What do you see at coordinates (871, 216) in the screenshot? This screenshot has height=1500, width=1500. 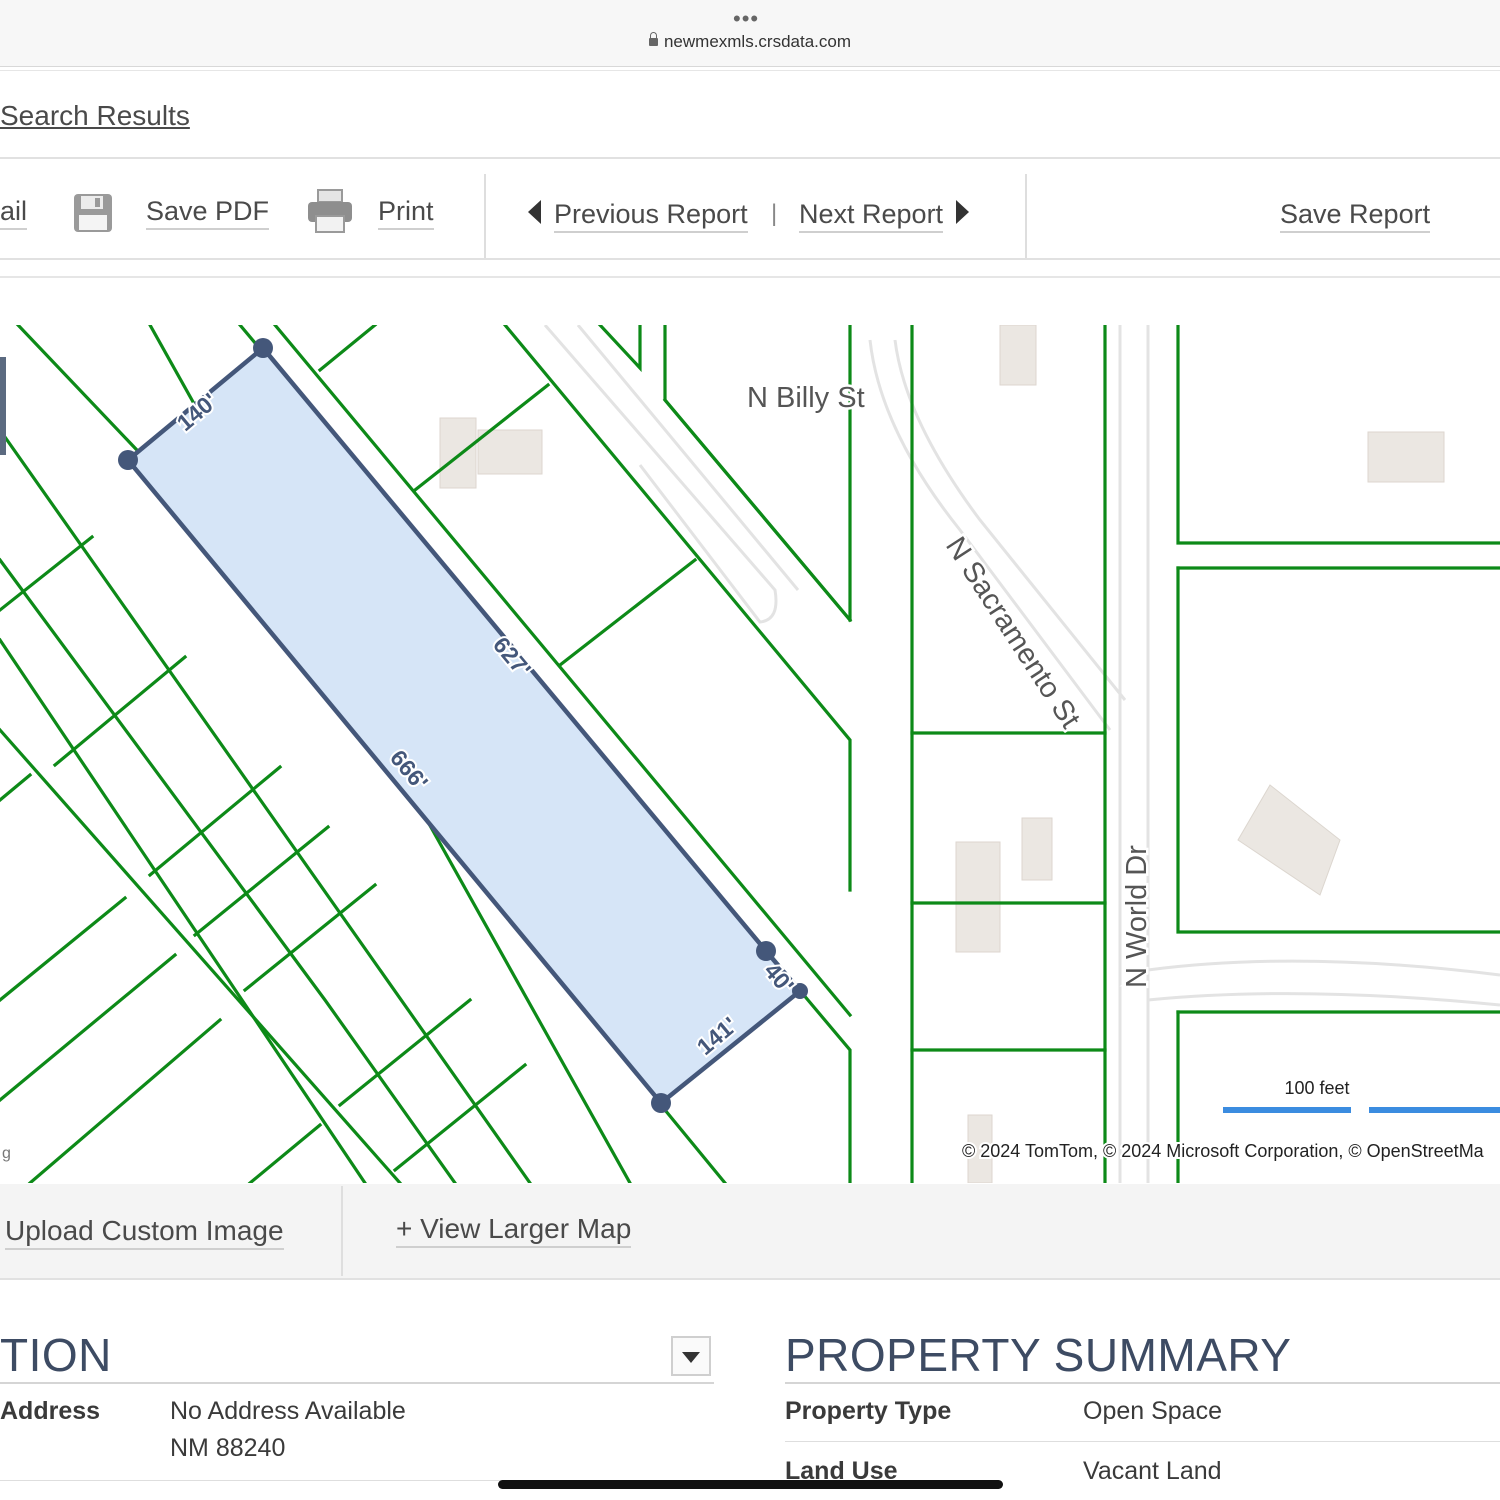 I see `next-report-button: Next Report` at bounding box center [871, 216].